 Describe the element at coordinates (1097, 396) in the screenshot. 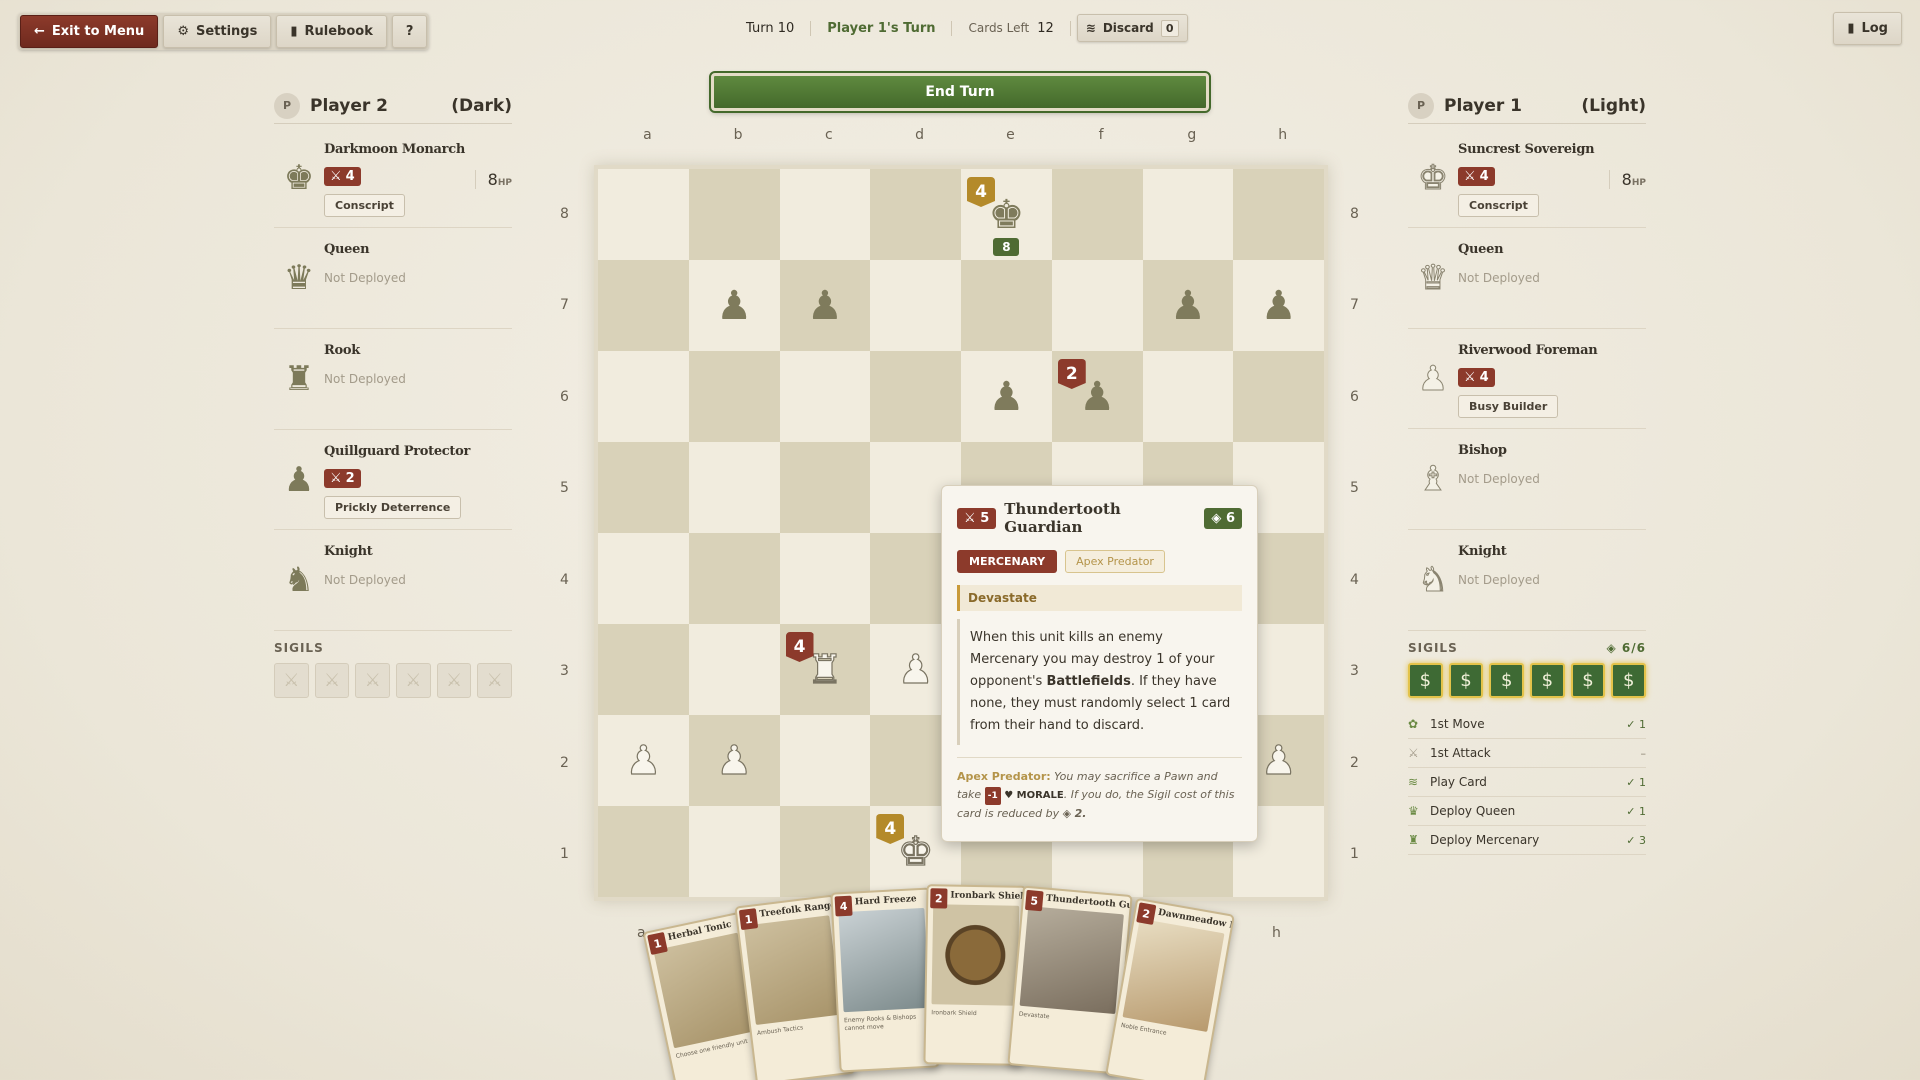

I see `square-f6: 2 ♟` at that location.